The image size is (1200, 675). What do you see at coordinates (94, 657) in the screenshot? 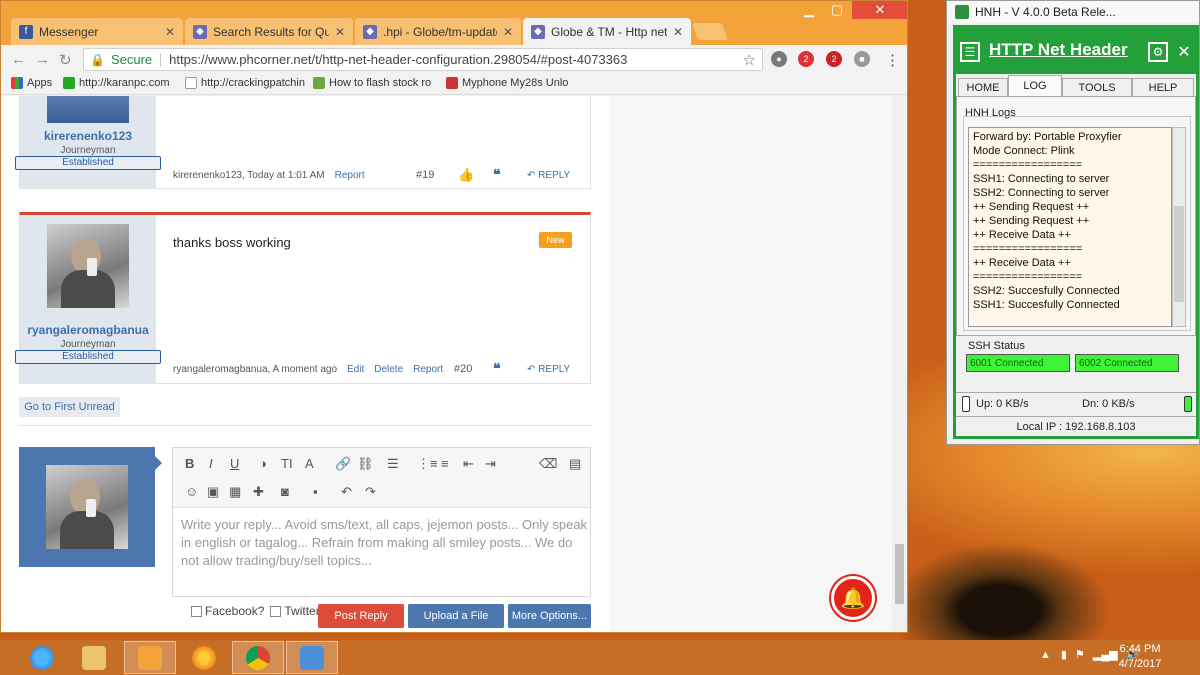
I see `taskbar-explorer` at bounding box center [94, 657].